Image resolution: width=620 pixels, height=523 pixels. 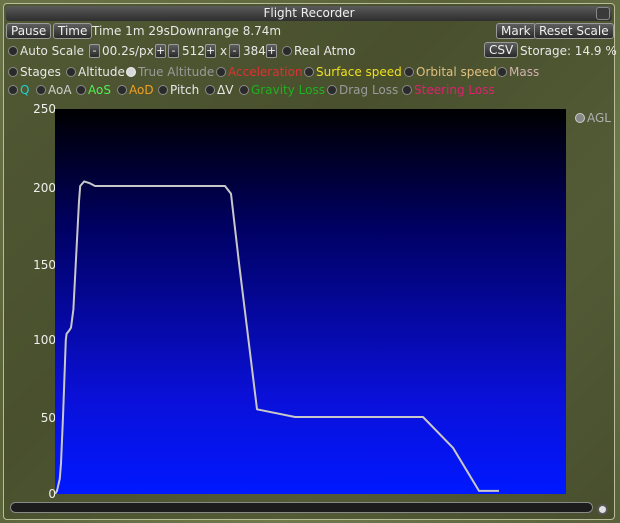 I want to click on title-bar: Flight Recorder, so click(x=309, y=13).